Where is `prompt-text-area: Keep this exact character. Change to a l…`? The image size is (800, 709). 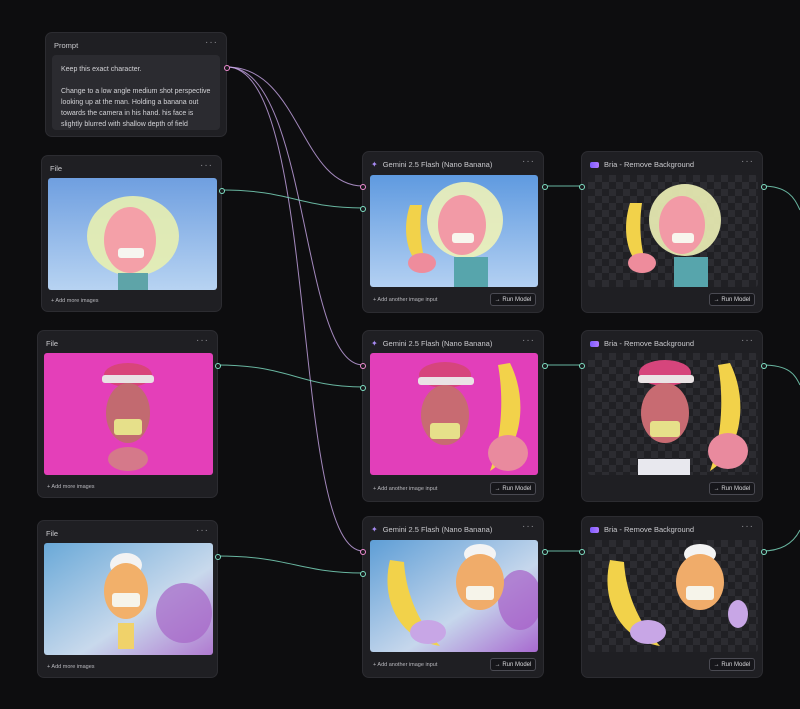 prompt-text-area: Keep this exact character. Change to a l… is located at coordinates (136, 92).